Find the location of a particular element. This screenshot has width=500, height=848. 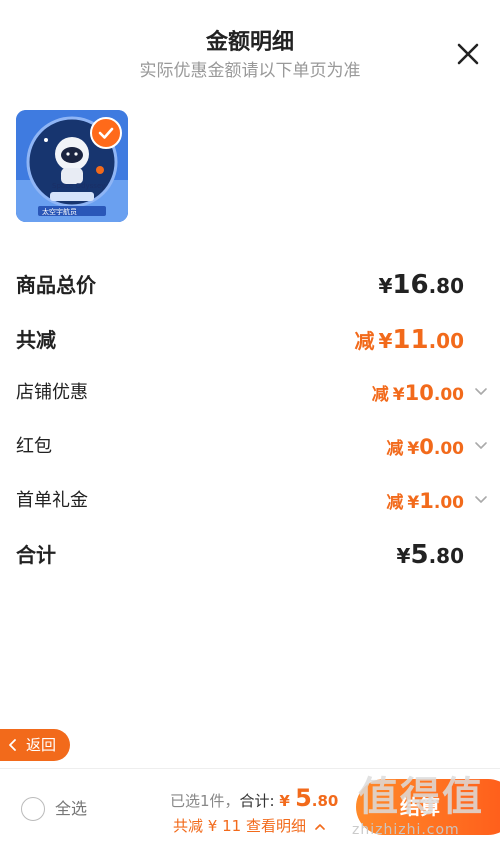

product-caption: 太空宇航员 is located at coordinates (59, 212).